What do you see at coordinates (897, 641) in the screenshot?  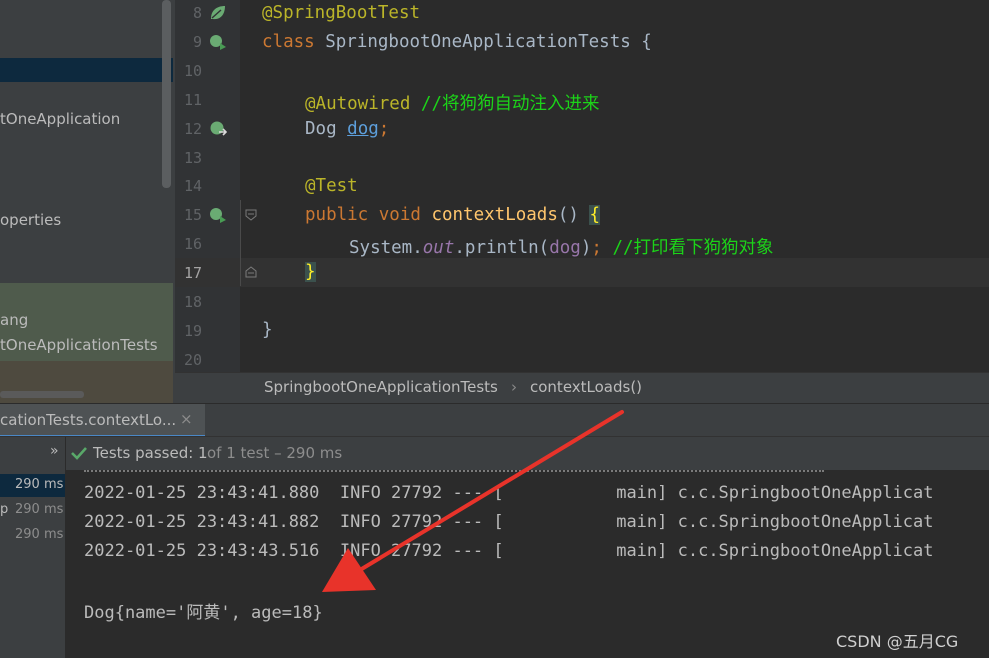 I see `watermark: CSDN @五月CG` at bounding box center [897, 641].